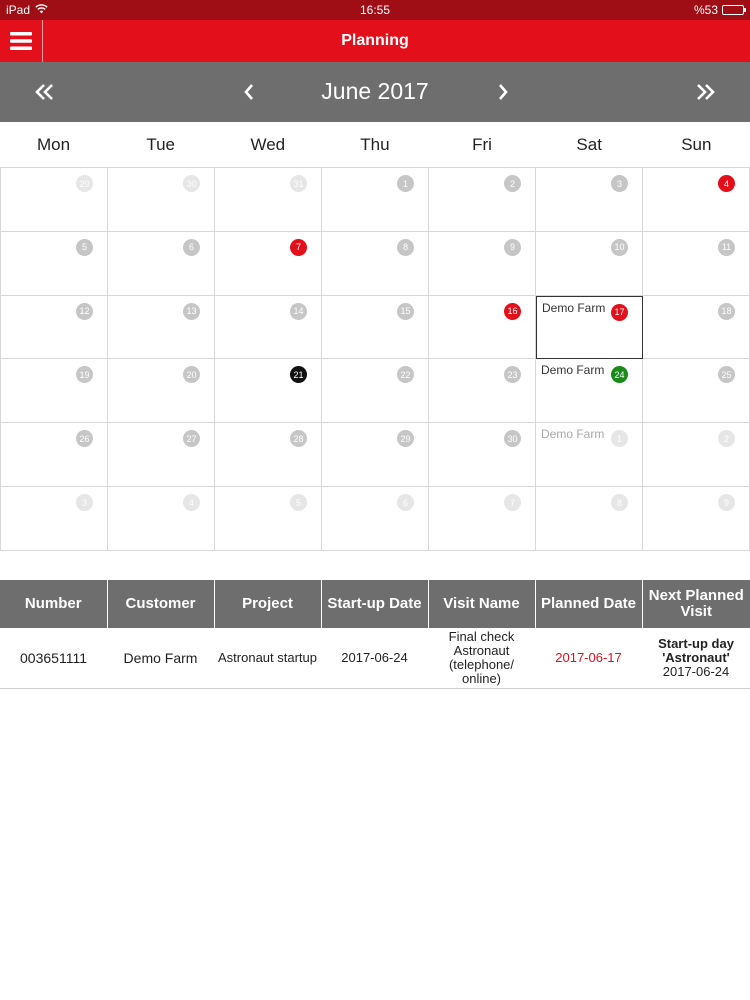  Describe the element at coordinates (54, 391) in the screenshot. I see `calendar-day-cell: 19` at that location.